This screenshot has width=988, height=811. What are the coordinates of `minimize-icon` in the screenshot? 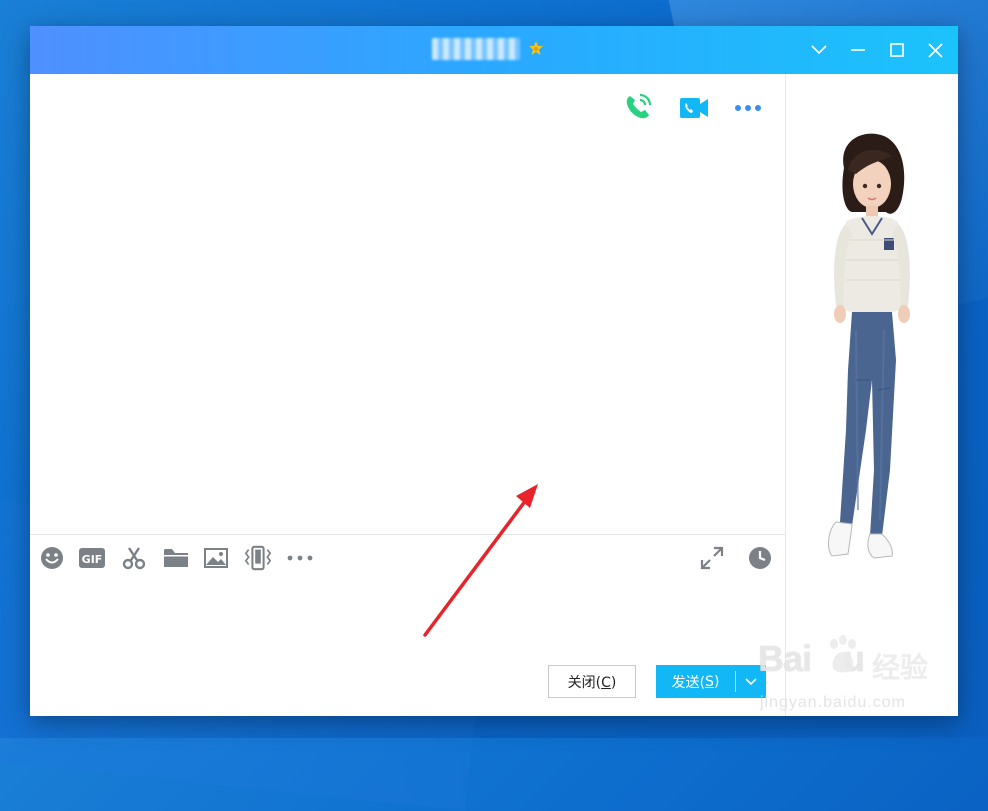 It's located at (858, 50).